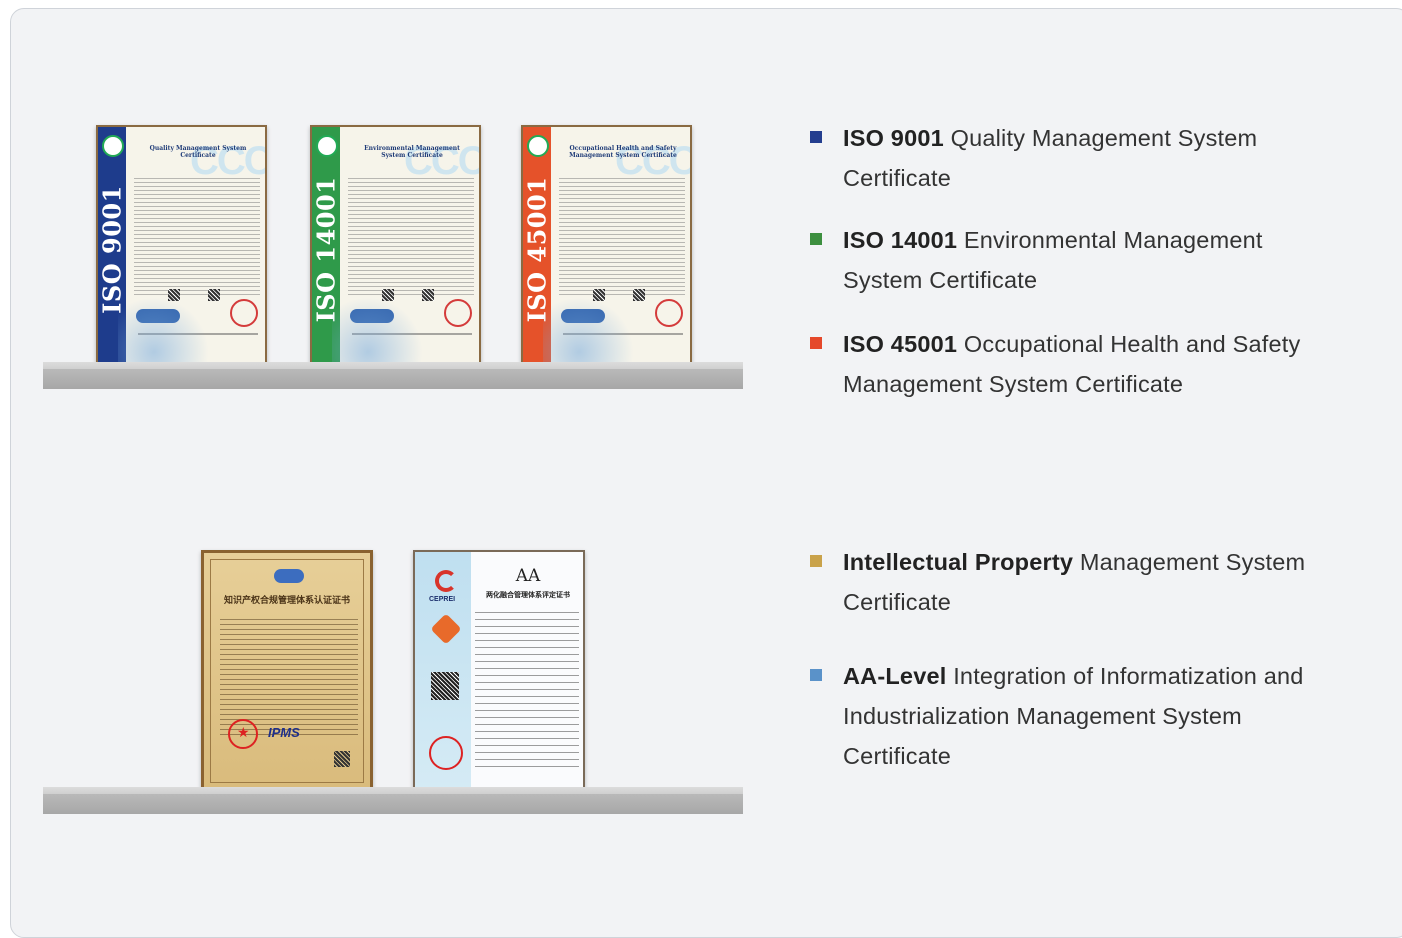 This screenshot has height=938, width=1402. I want to click on ceprei-logo-text: CEPREI, so click(442, 599).